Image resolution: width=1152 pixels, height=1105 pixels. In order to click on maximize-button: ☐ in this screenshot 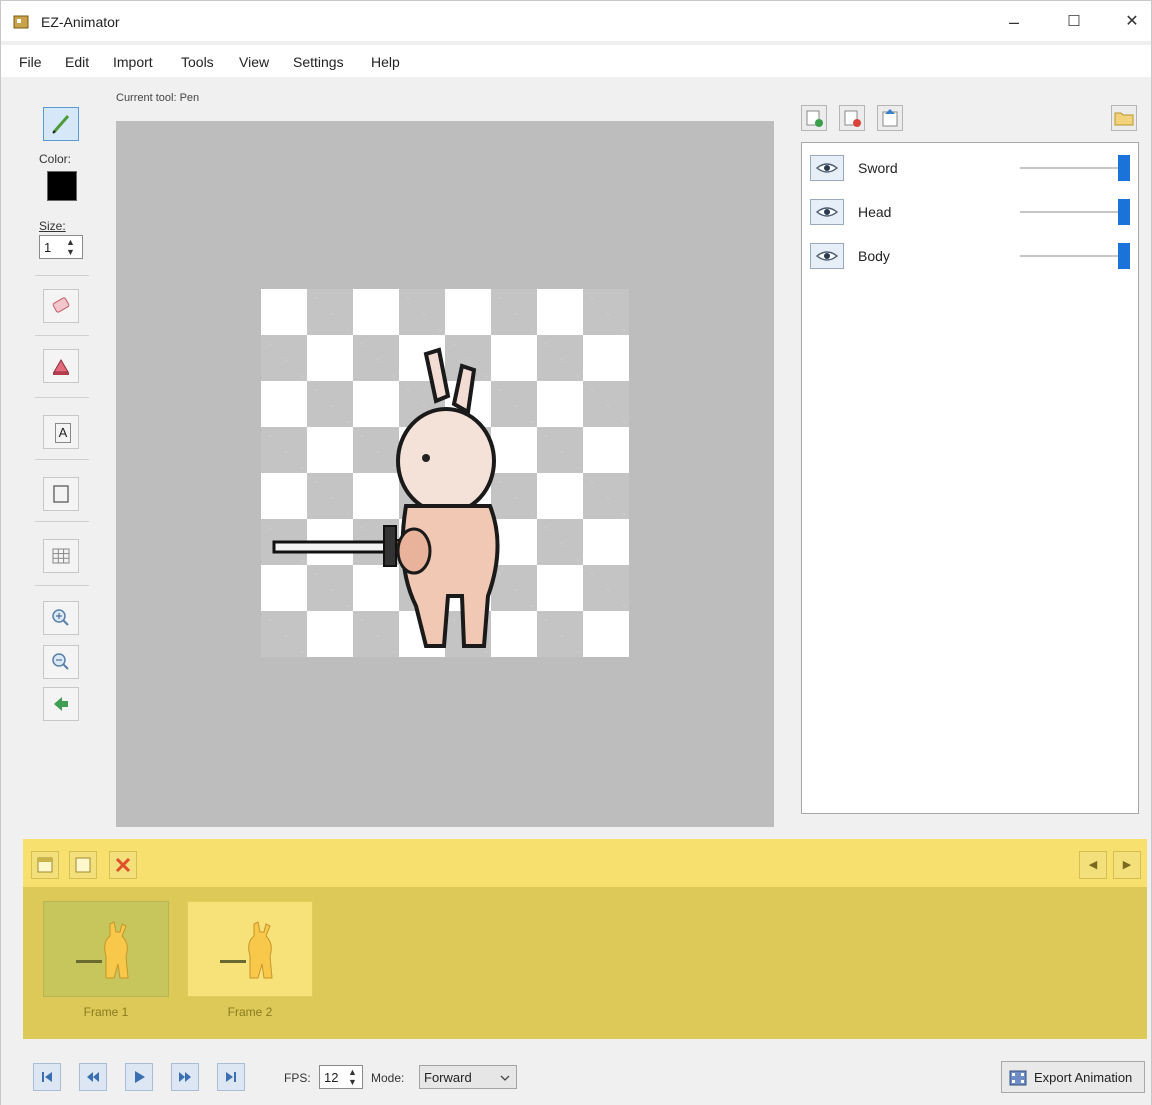, I will do `click(1074, 22)`.